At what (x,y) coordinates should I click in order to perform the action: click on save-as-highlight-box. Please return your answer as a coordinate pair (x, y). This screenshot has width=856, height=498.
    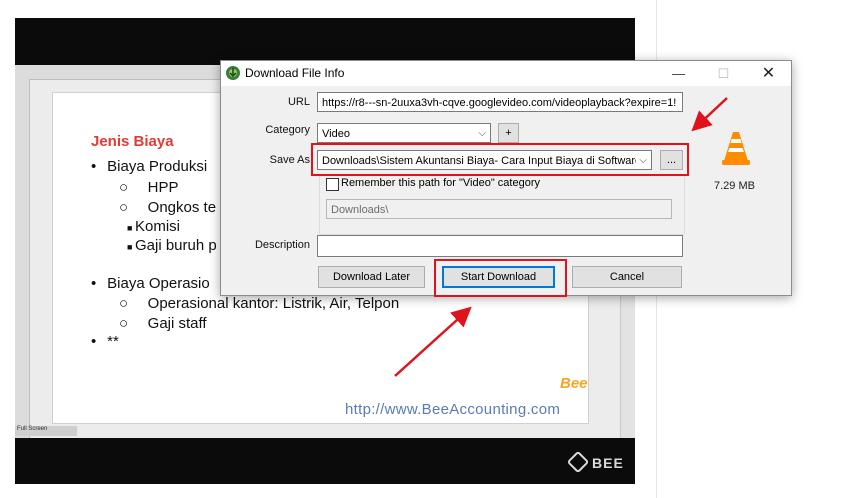
    Looking at the image, I should click on (500, 159).